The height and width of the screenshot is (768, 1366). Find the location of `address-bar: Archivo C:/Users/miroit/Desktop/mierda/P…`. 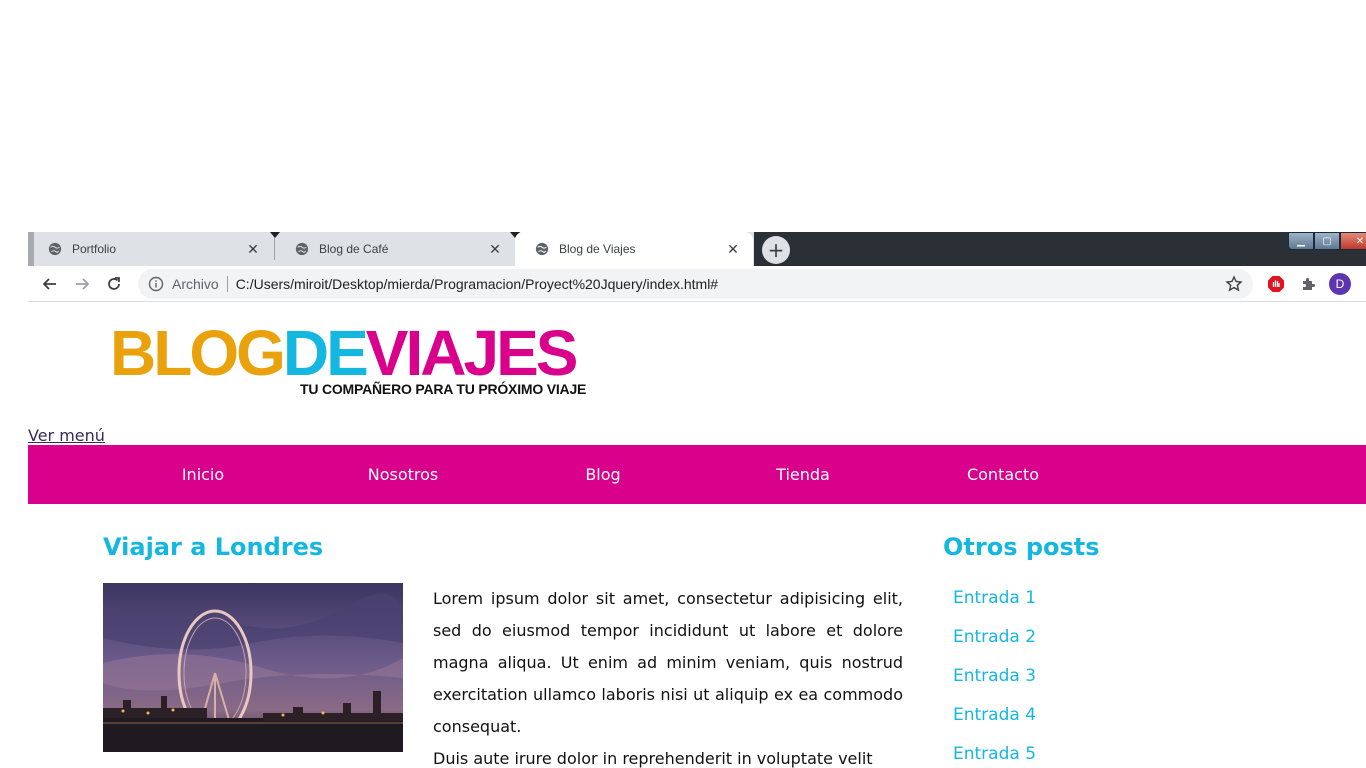

address-bar: Archivo C:/Users/miroit/Desktop/mierda/P… is located at coordinates (695, 284).